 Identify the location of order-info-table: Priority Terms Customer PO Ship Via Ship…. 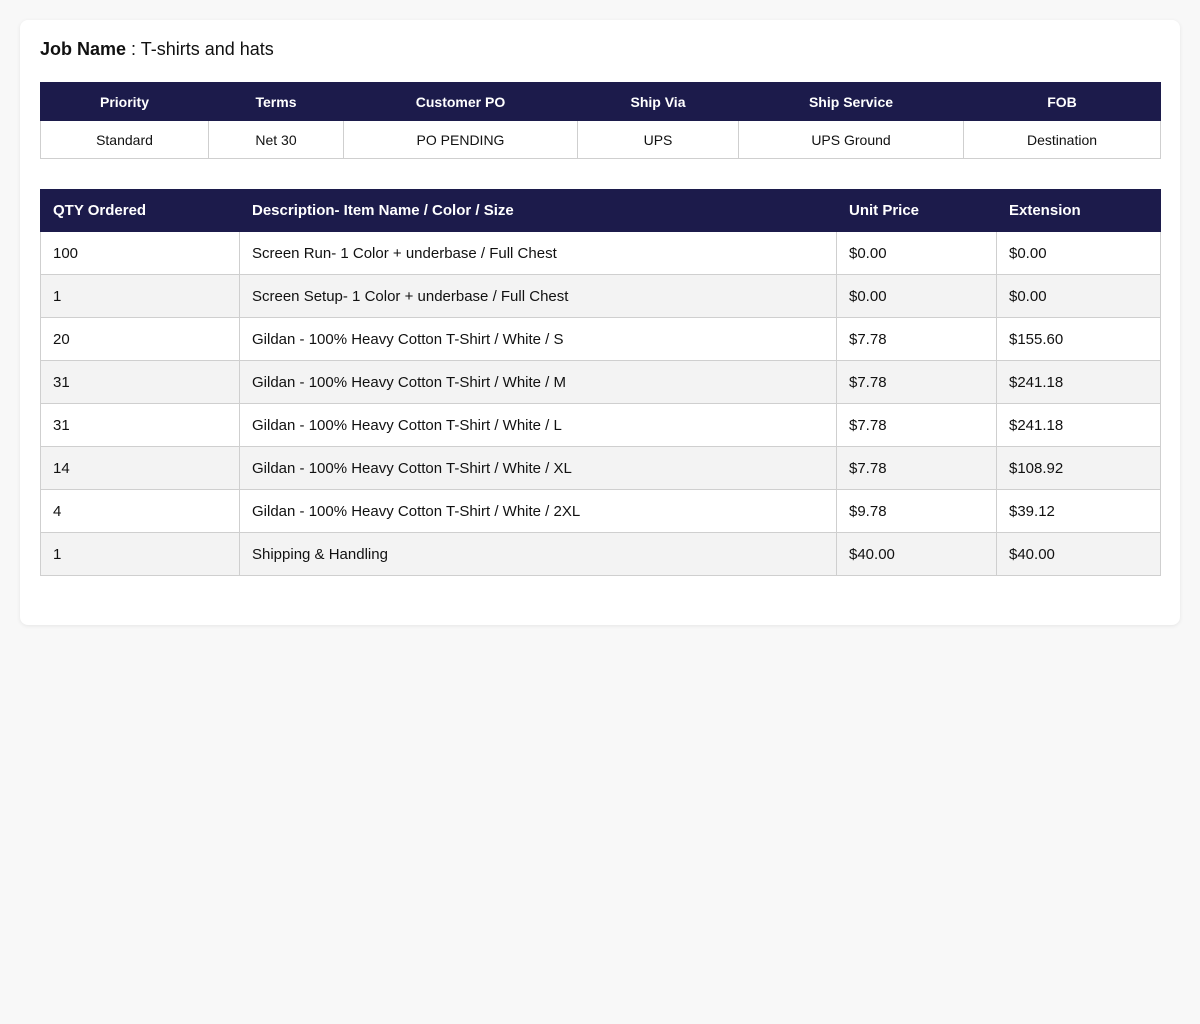
(600, 120).